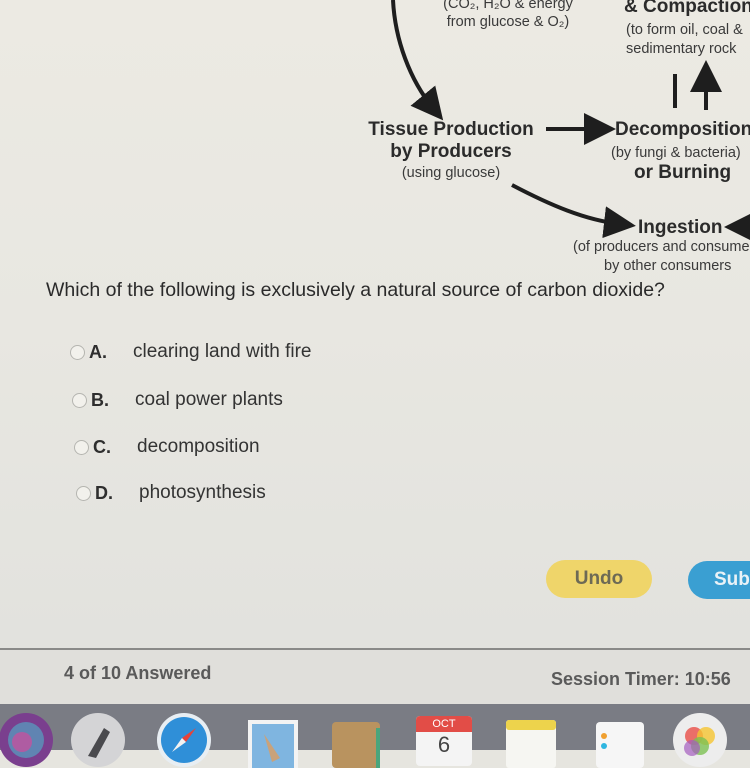  I want to click on choice-letter: A., so click(98, 351).